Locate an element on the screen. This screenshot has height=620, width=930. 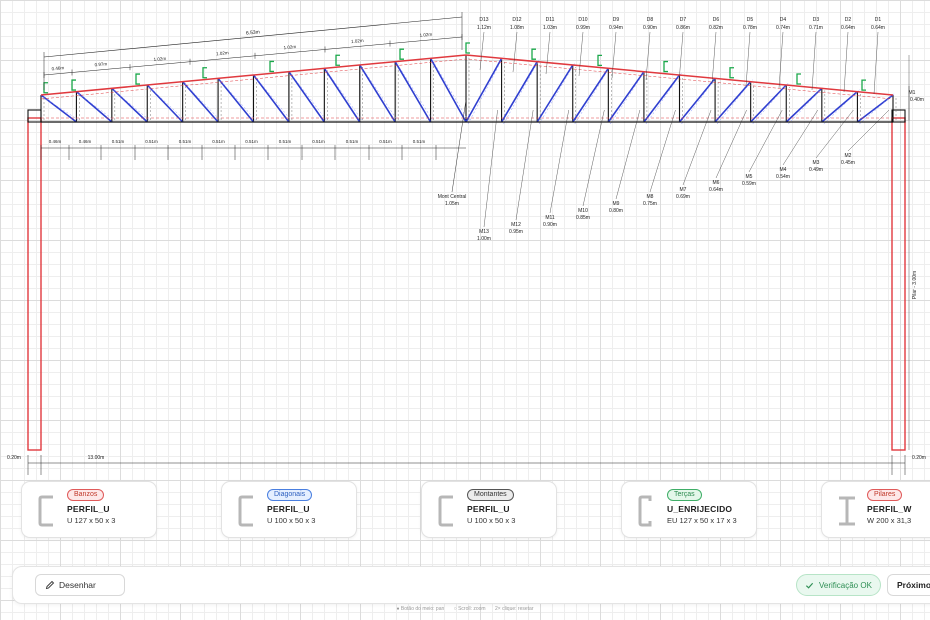
profile-dimensions: U 127 x 50 x 3 is located at coordinates (91, 520).